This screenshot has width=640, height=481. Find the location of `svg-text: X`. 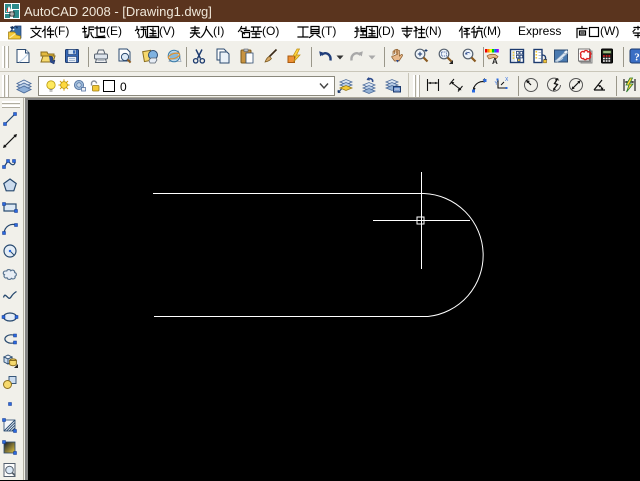

svg-text: X is located at coordinates (507, 80).